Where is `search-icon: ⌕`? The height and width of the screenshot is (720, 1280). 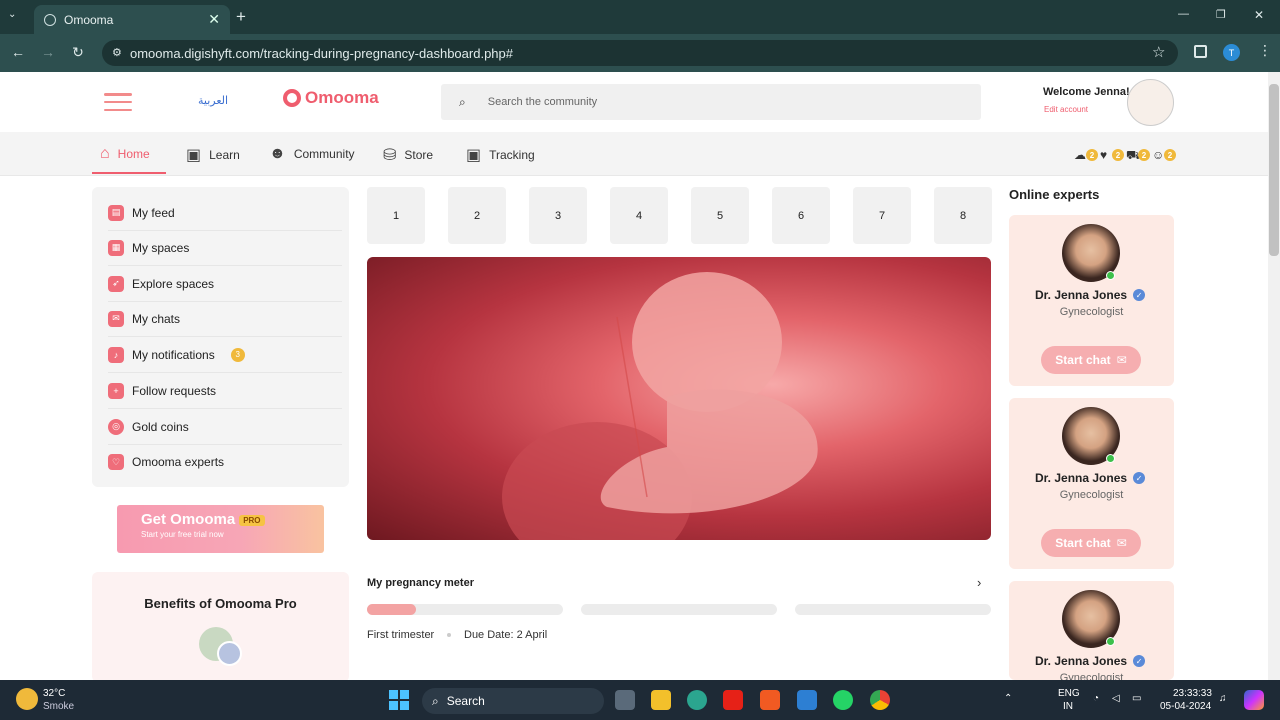 search-icon: ⌕ is located at coordinates (462, 101).